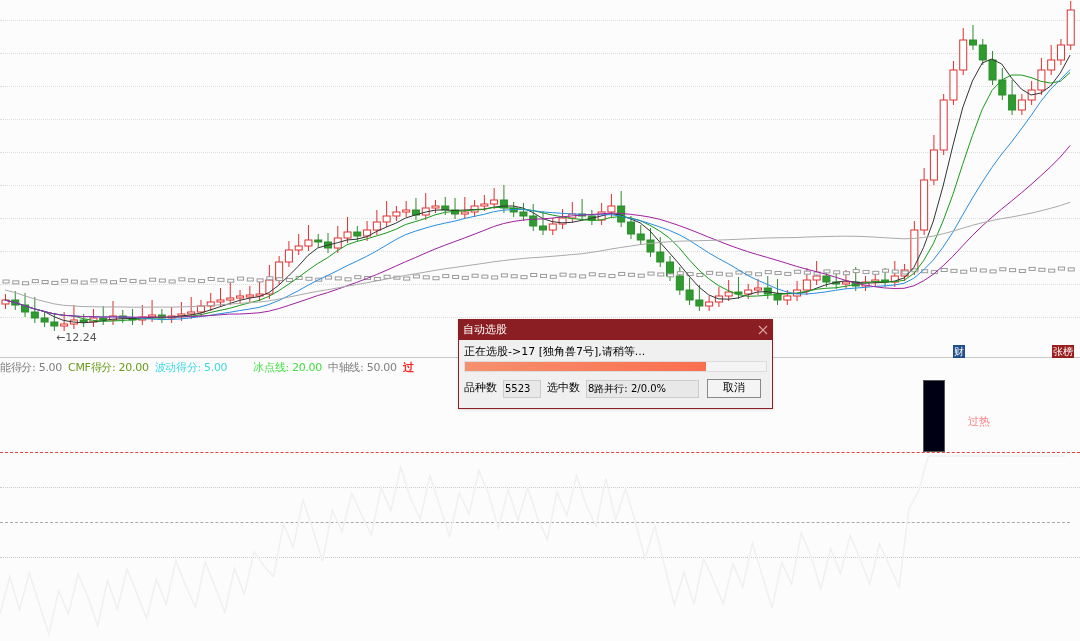  I want to click on indicator-value: CMF得分: 20.00, so click(108, 368).